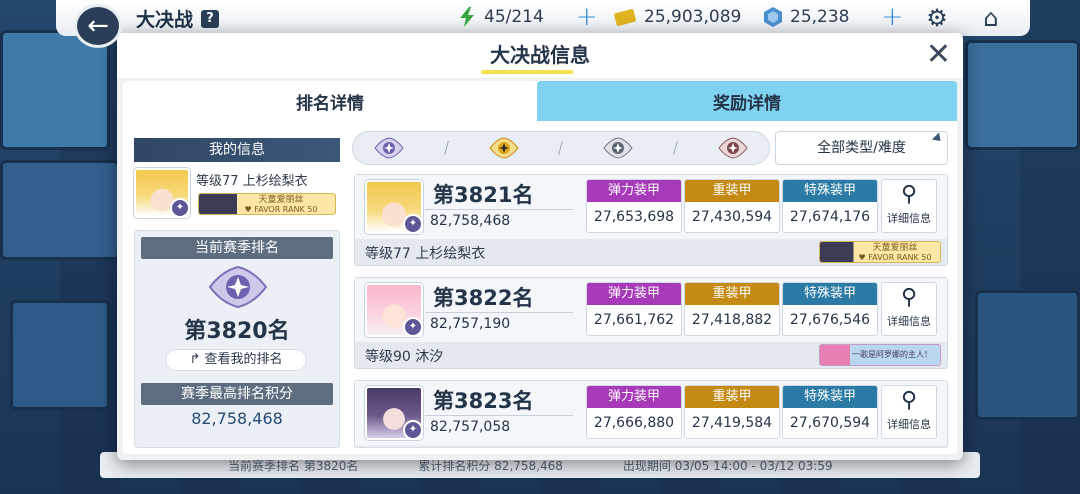 This screenshot has height=494, width=1080. I want to click on elastic-armor-value: 27,666,880, so click(634, 423).